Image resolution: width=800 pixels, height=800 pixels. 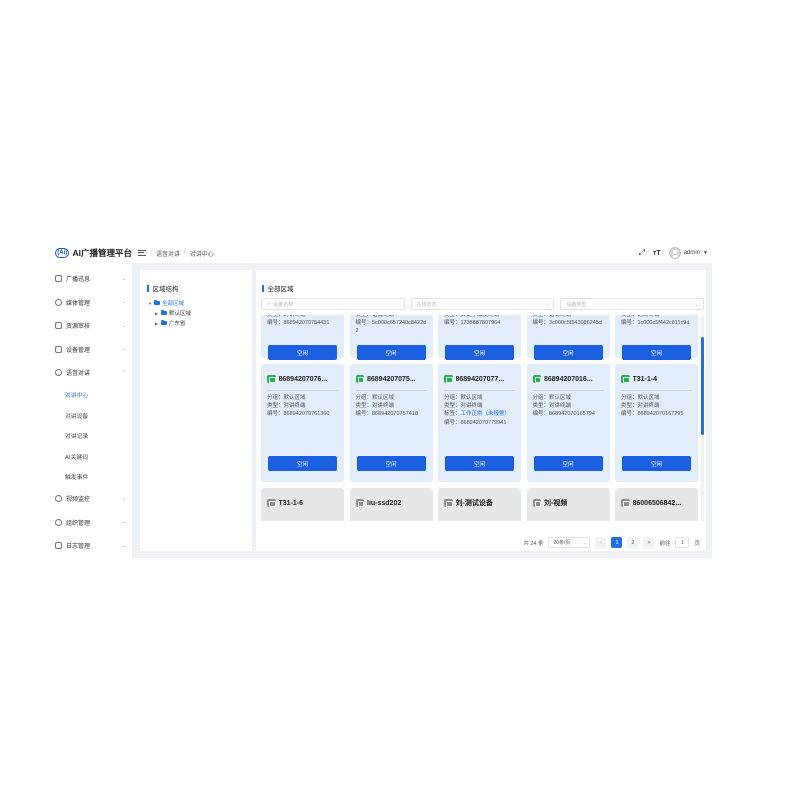 I want to click on online-status-select: 在线状态 ⌄, so click(x=482, y=304).